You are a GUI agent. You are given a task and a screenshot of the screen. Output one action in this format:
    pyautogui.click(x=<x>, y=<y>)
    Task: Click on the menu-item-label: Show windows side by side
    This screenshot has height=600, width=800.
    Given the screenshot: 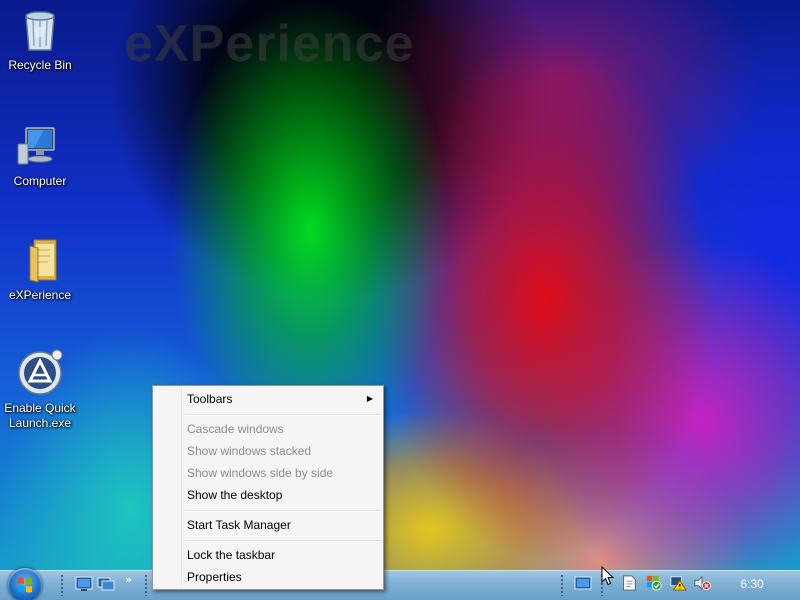 What is the action you would take?
    pyautogui.click(x=260, y=473)
    